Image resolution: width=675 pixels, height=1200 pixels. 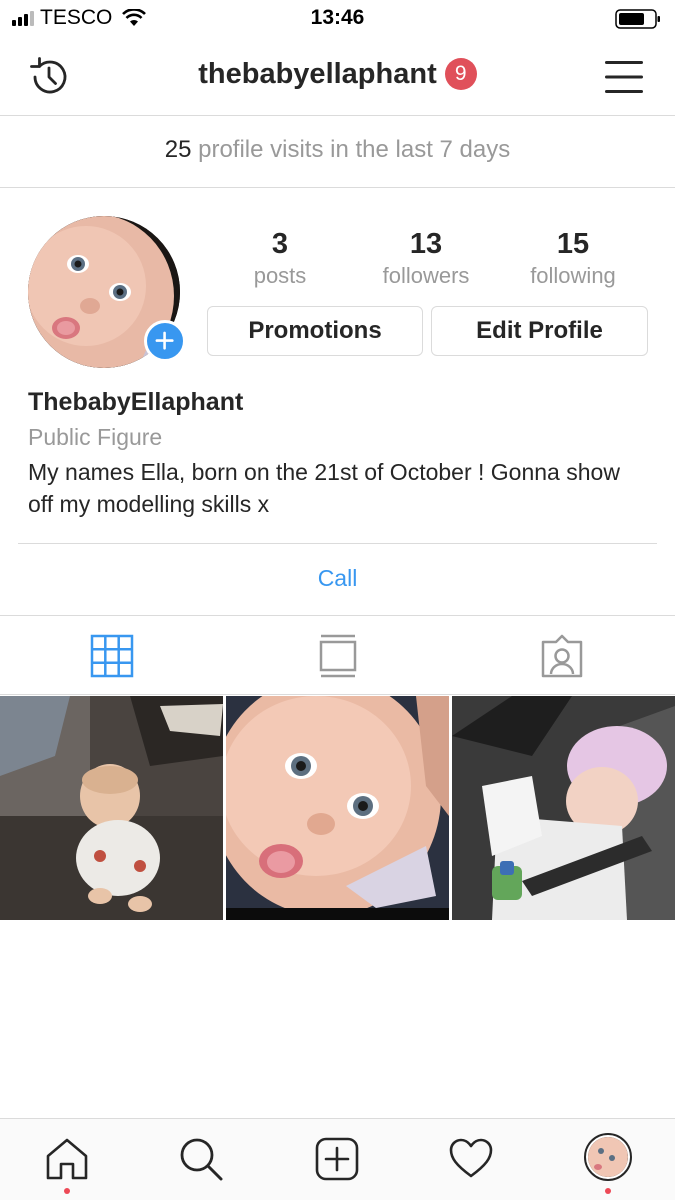 What do you see at coordinates (178, 149) in the screenshot?
I see `visits-count: 25` at bounding box center [178, 149].